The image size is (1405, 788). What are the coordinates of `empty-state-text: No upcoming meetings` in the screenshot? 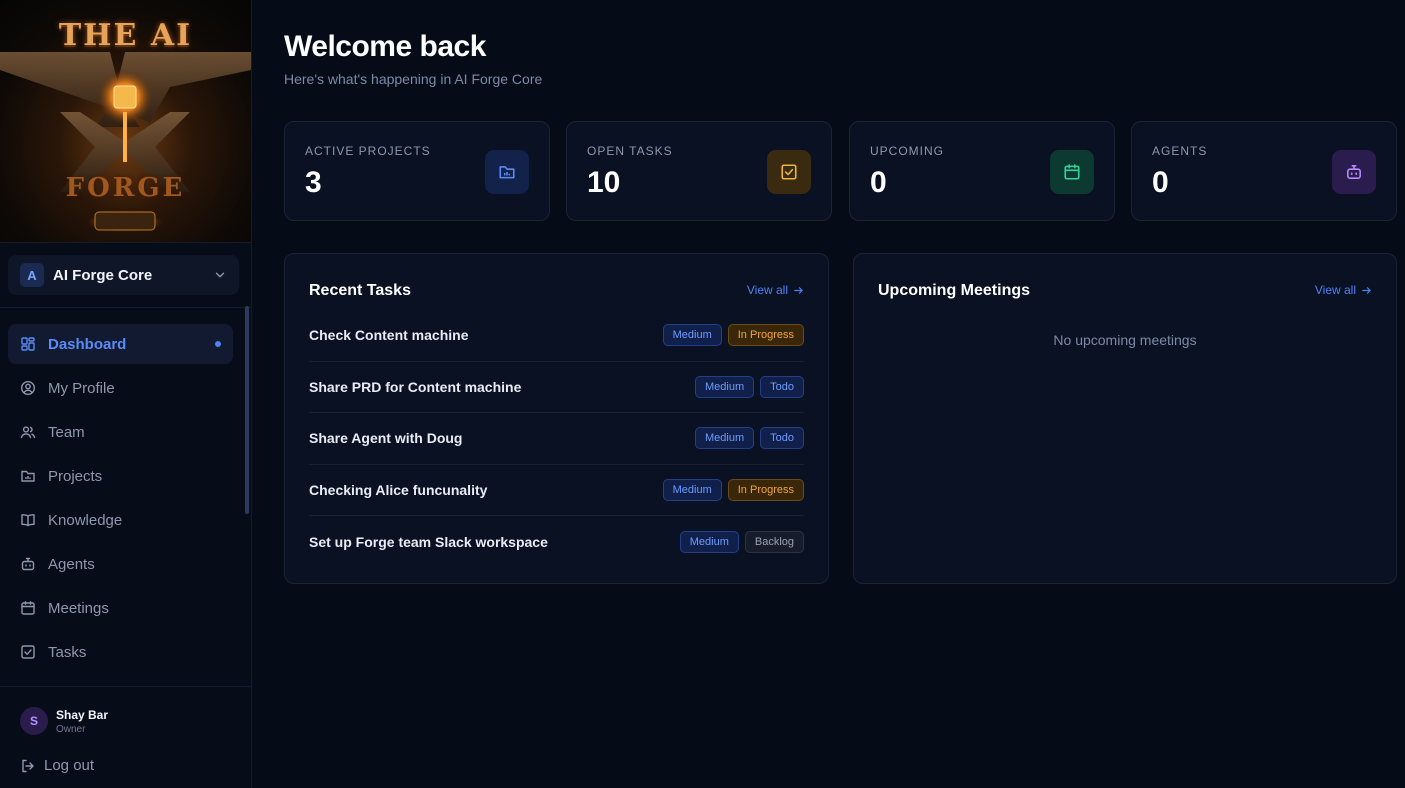 It's located at (1125, 340).